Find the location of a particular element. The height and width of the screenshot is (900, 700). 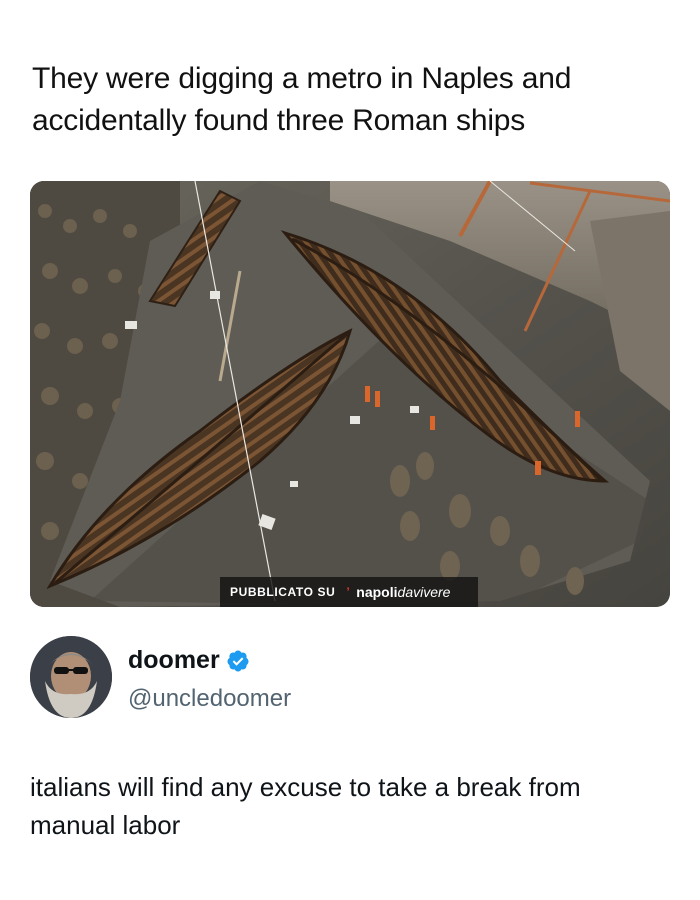

watermark-flag-icon: ’ is located at coordinates (347, 592).